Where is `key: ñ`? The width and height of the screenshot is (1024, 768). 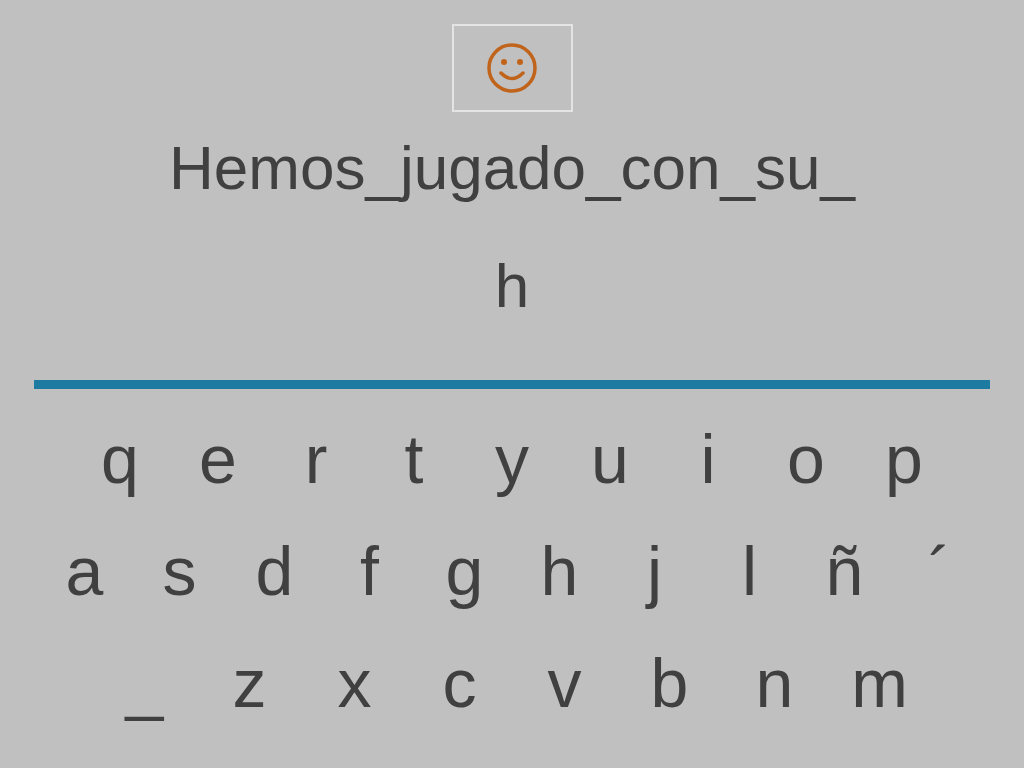 key: ñ is located at coordinates (844, 571).